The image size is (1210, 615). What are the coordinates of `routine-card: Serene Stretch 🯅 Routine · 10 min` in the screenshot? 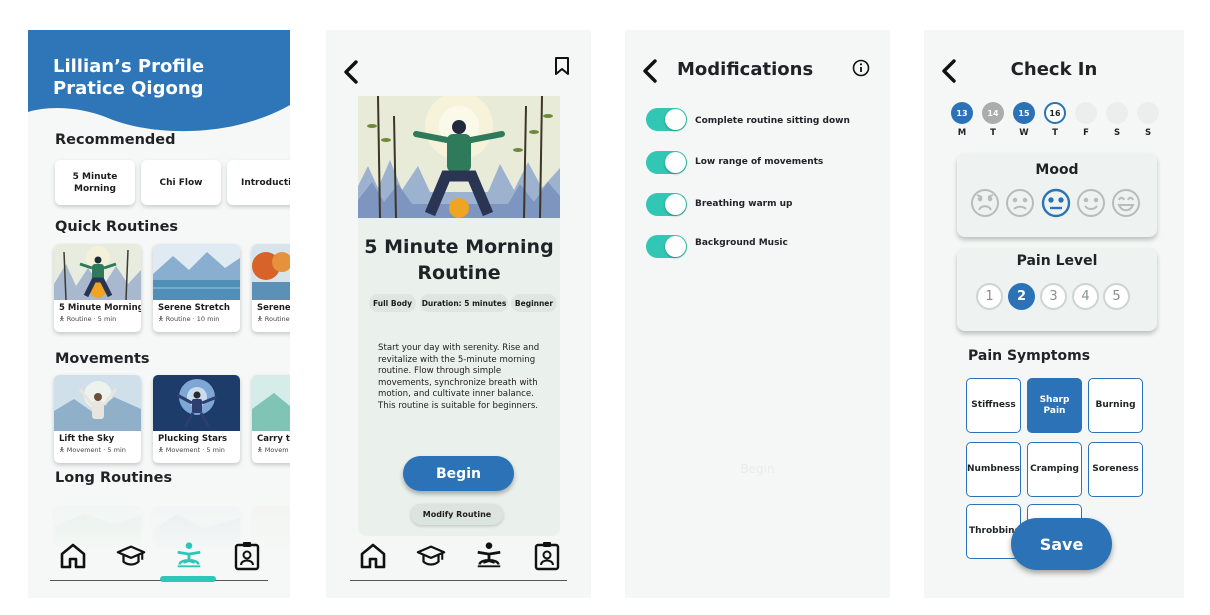 It's located at (196, 288).